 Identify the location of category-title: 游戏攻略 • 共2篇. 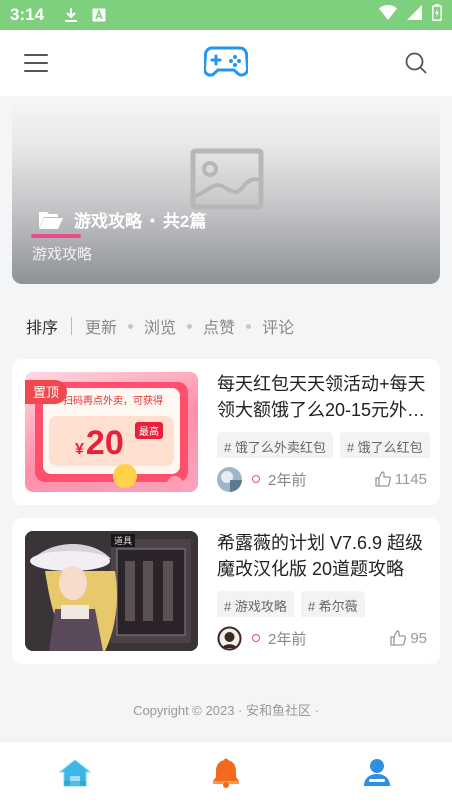
(122, 219).